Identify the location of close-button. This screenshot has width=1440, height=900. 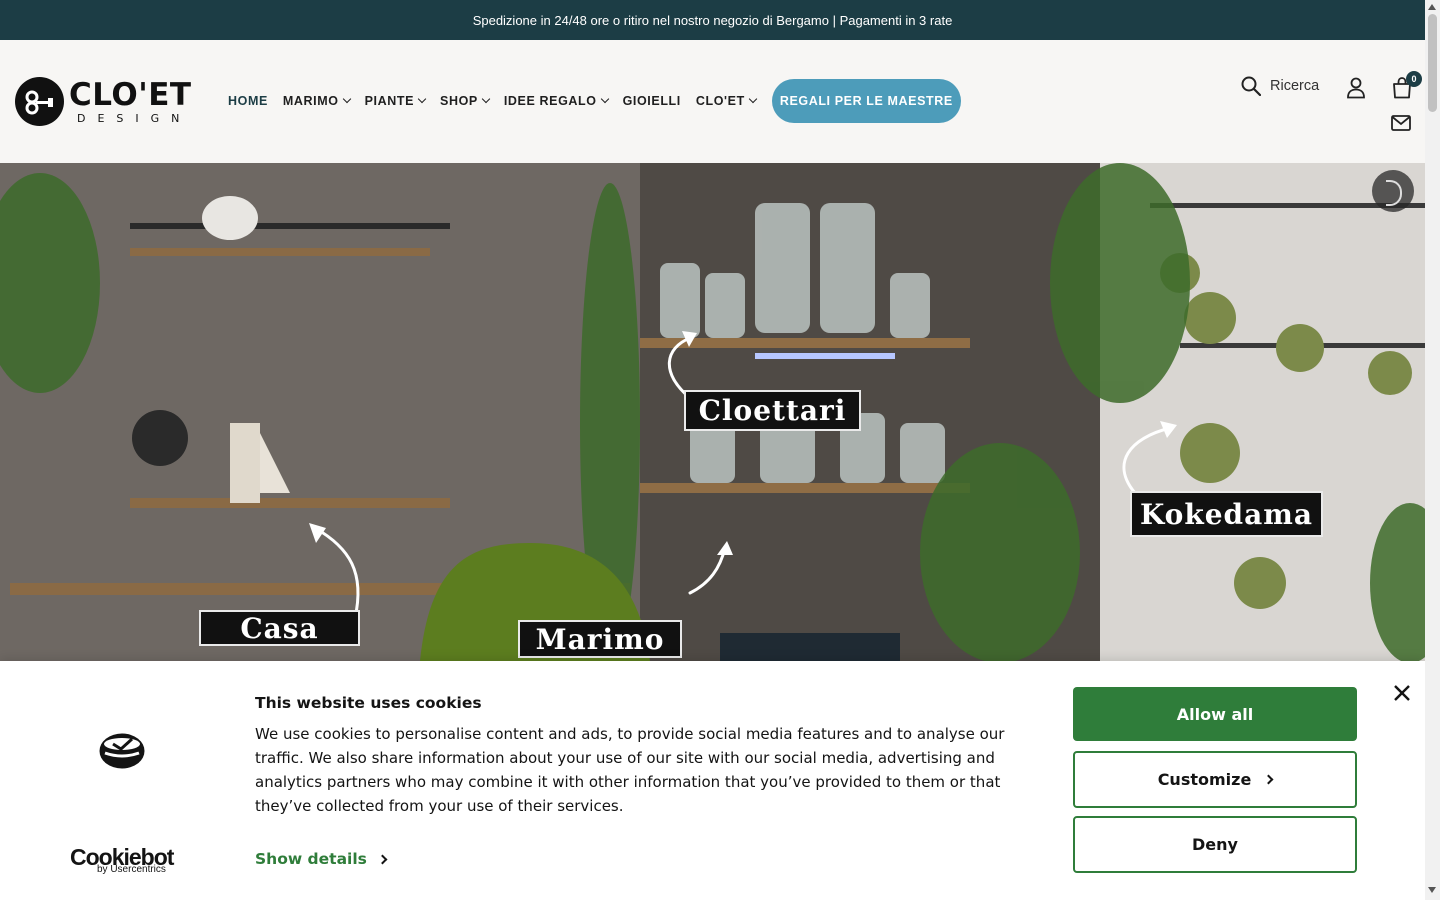
(1402, 693).